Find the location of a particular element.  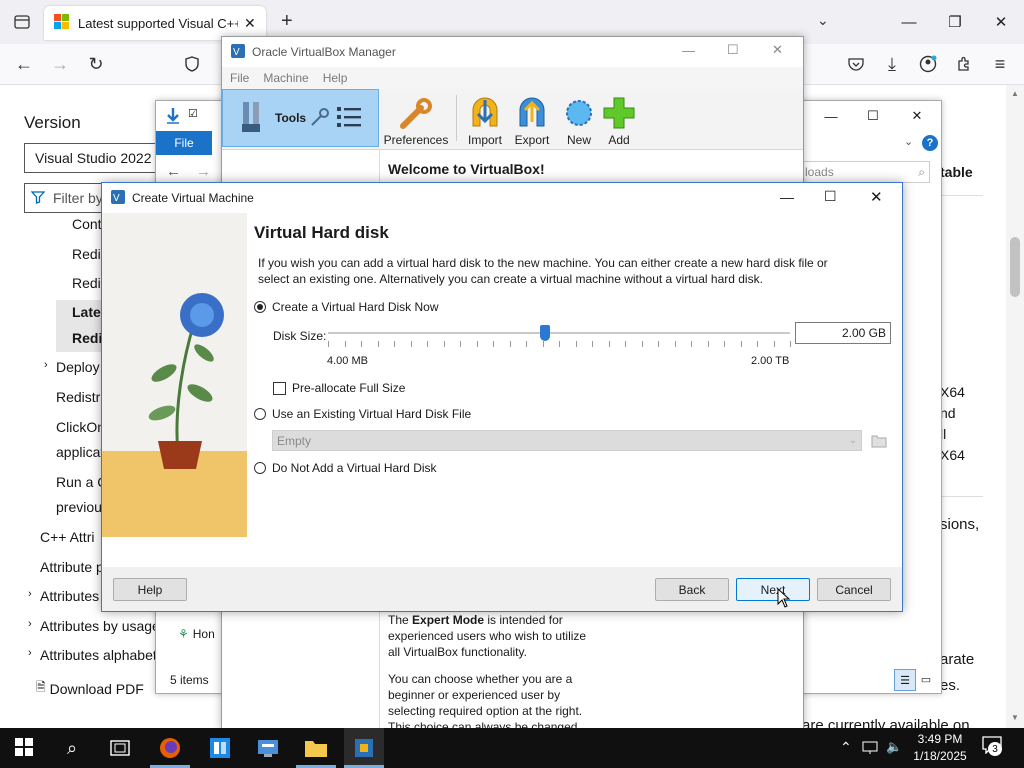

existing-disk-select: Empty ⌄ is located at coordinates (567, 440).